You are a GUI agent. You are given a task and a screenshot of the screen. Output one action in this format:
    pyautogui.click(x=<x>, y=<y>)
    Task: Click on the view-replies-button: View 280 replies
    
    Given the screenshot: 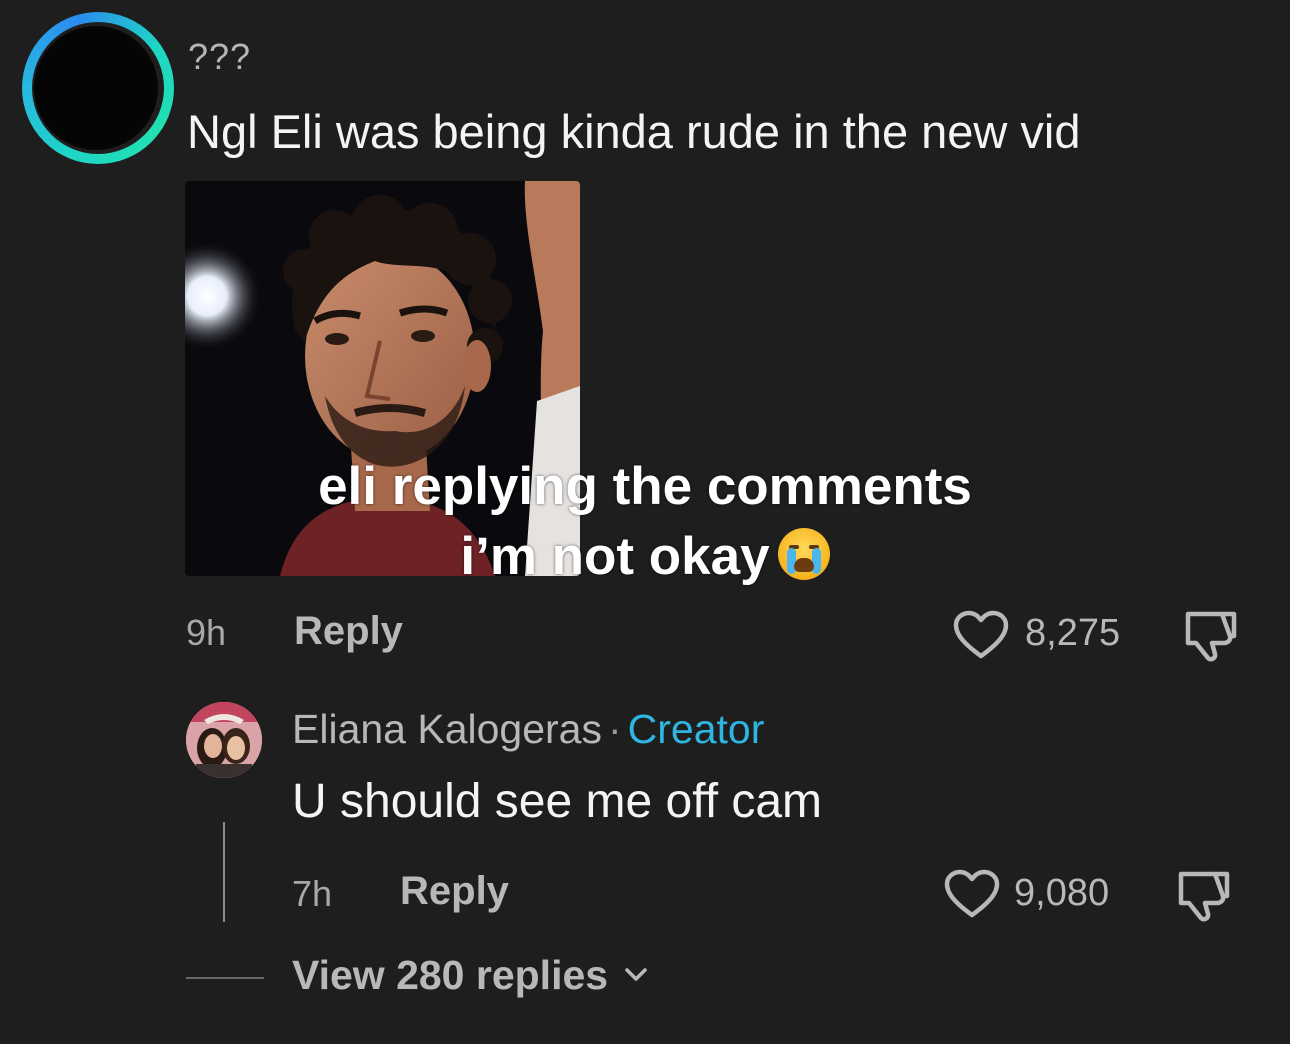 What is the action you would take?
    pyautogui.click(x=470, y=975)
    